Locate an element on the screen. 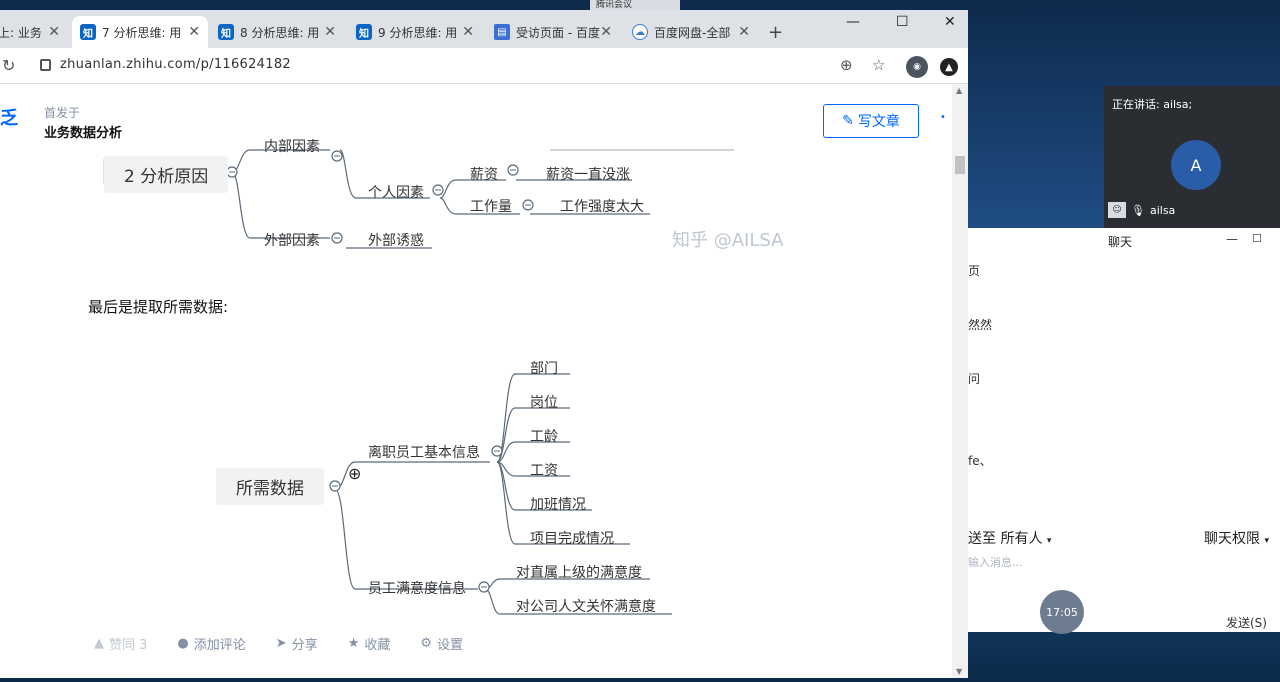 This screenshot has width=1280, height=682. share-button: ➤ 分享 is located at coordinates (297, 643).